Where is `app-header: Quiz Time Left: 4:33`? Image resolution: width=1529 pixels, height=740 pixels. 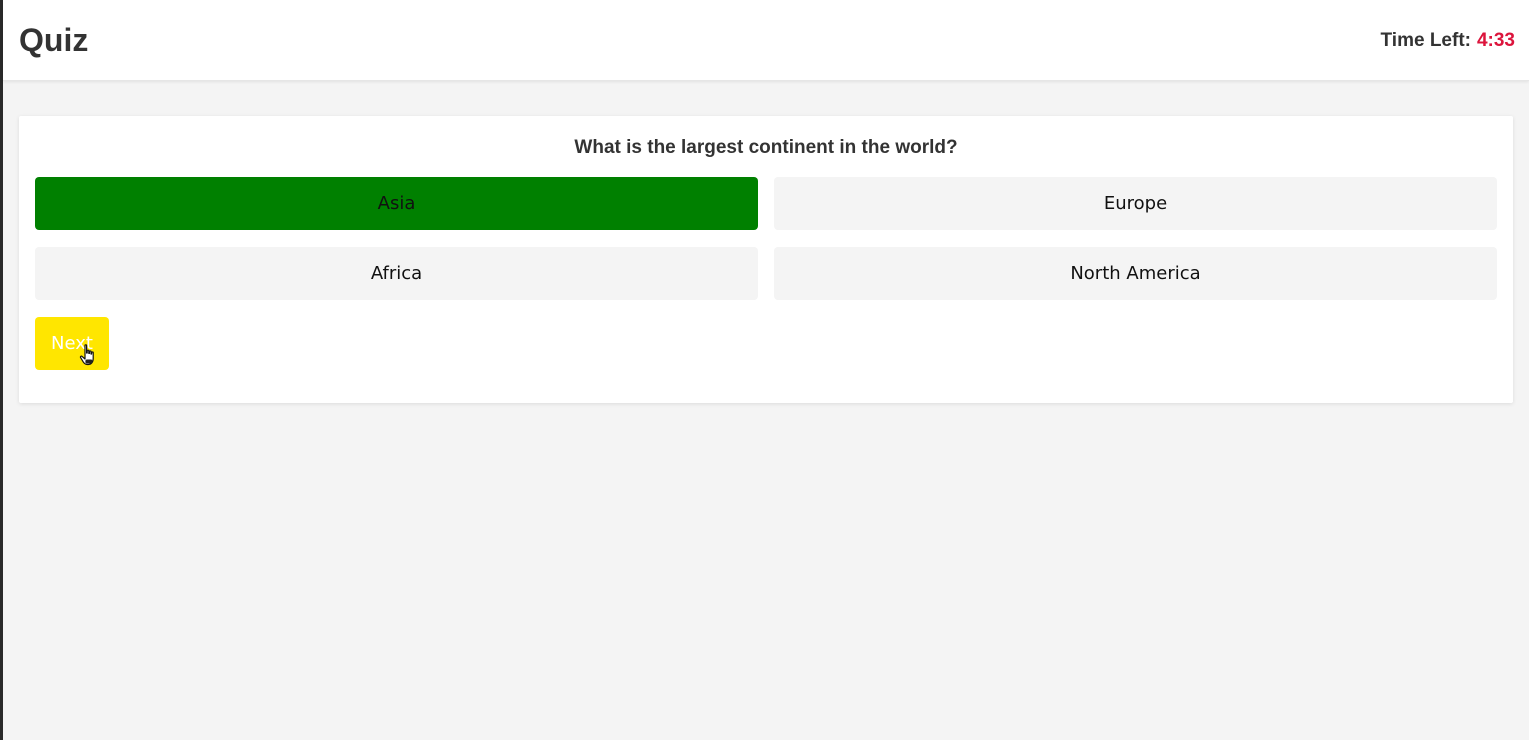 app-header: Quiz Time Left: 4:33 is located at coordinates (766, 40).